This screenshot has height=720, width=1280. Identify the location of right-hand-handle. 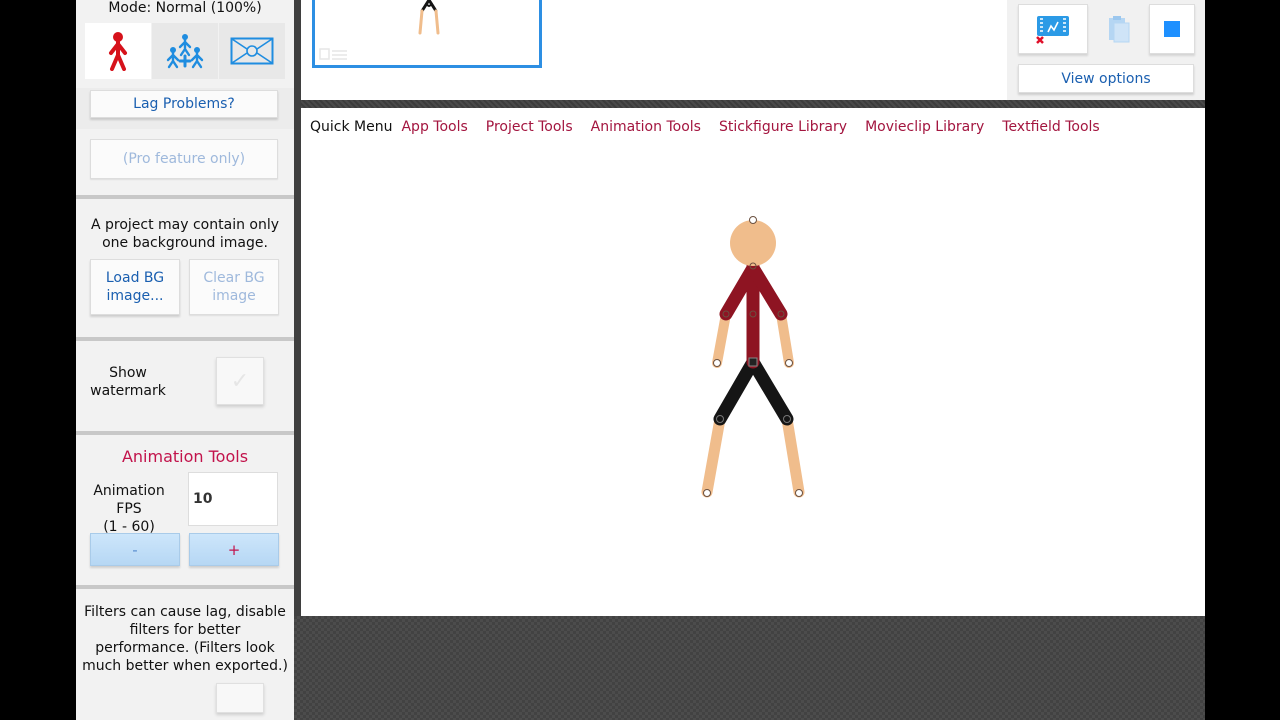
(789, 363).